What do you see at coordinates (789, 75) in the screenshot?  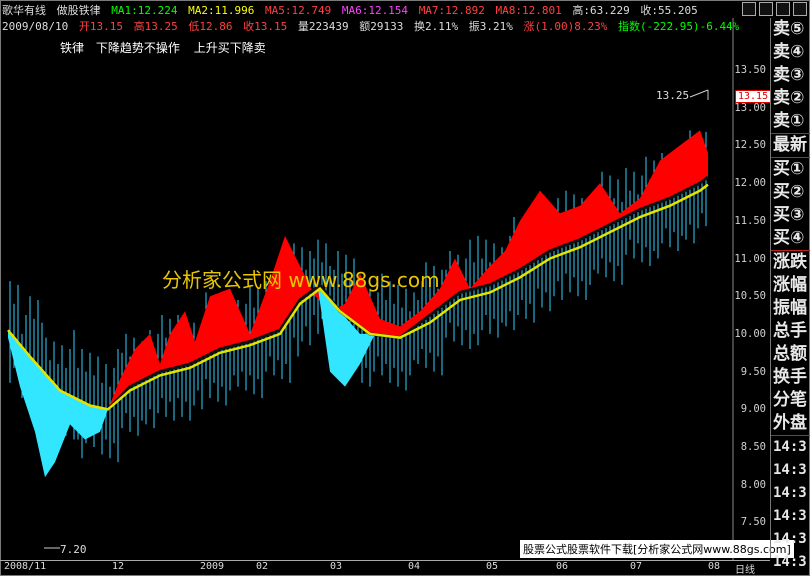 I see `quote-panel-item: 卖③` at bounding box center [789, 75].